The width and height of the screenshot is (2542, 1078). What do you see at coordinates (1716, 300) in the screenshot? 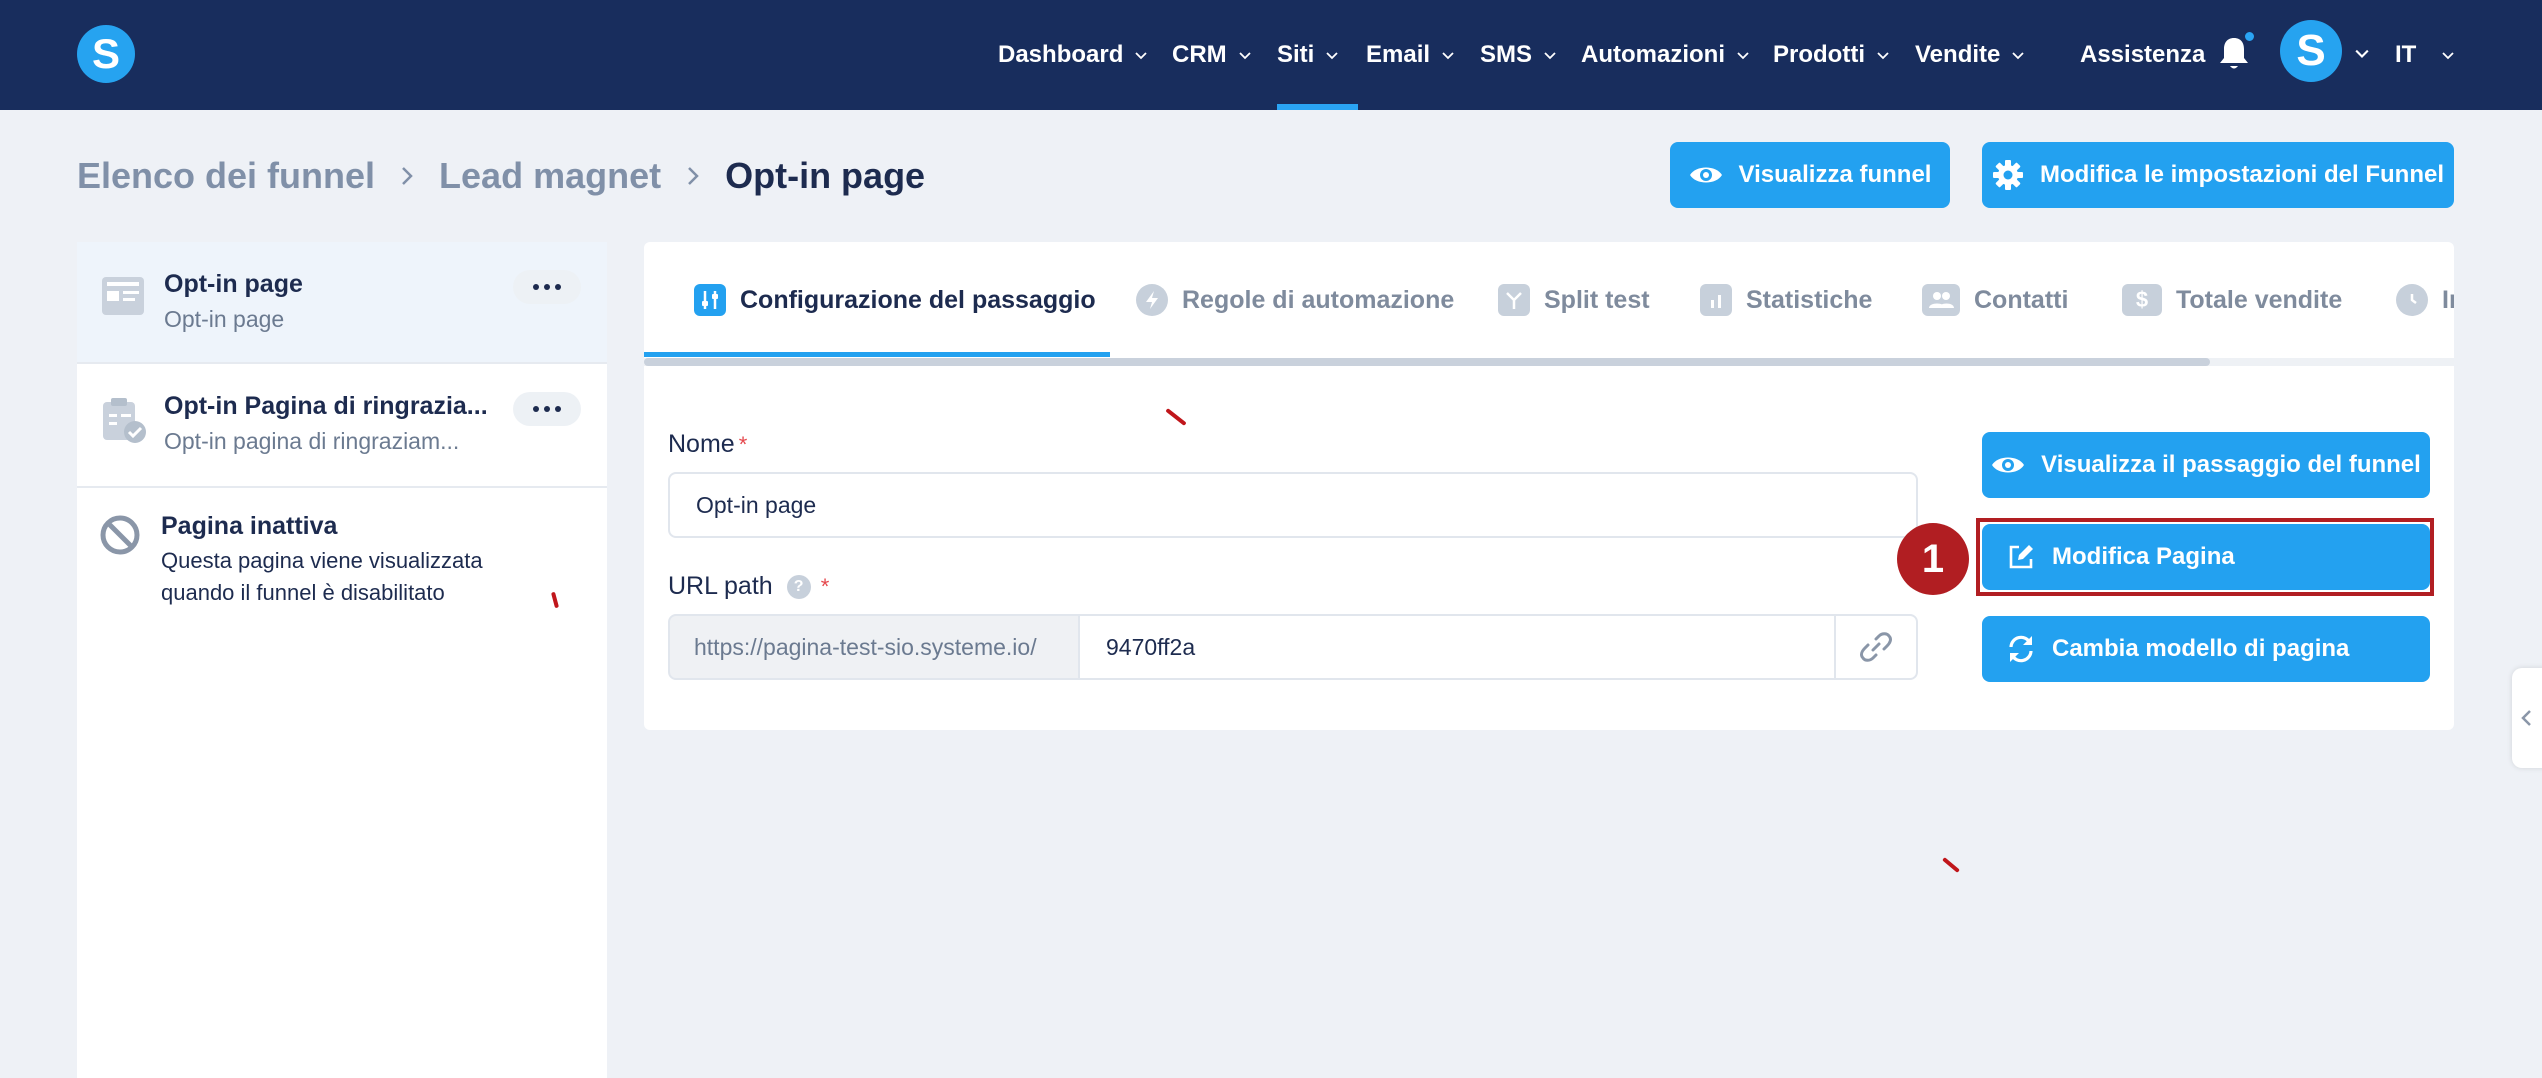
I see `bar-chart-icon` at bounding box center [1716, 300].